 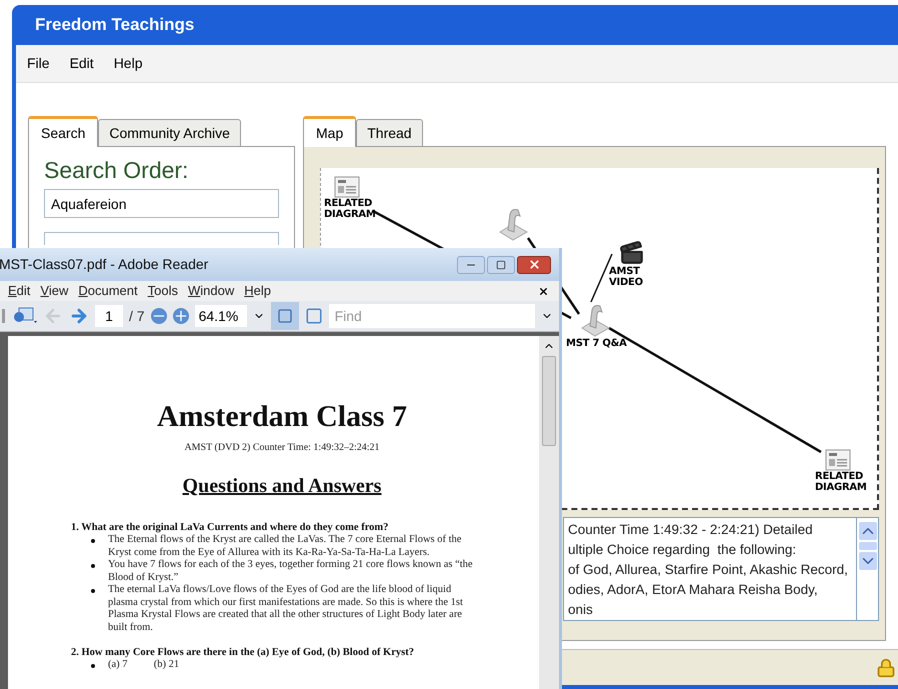 I want to click on question: 2. How many Core Flows are there in the (a) Eye of God, (b) Blood of Kryst?, so click(x=243, y=652).